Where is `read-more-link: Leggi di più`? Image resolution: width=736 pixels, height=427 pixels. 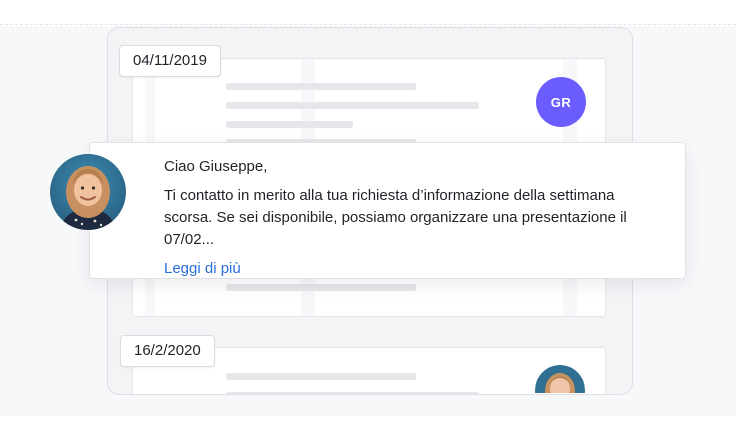
read-more-link: Leggi di più is located at coordinates (202, 268).